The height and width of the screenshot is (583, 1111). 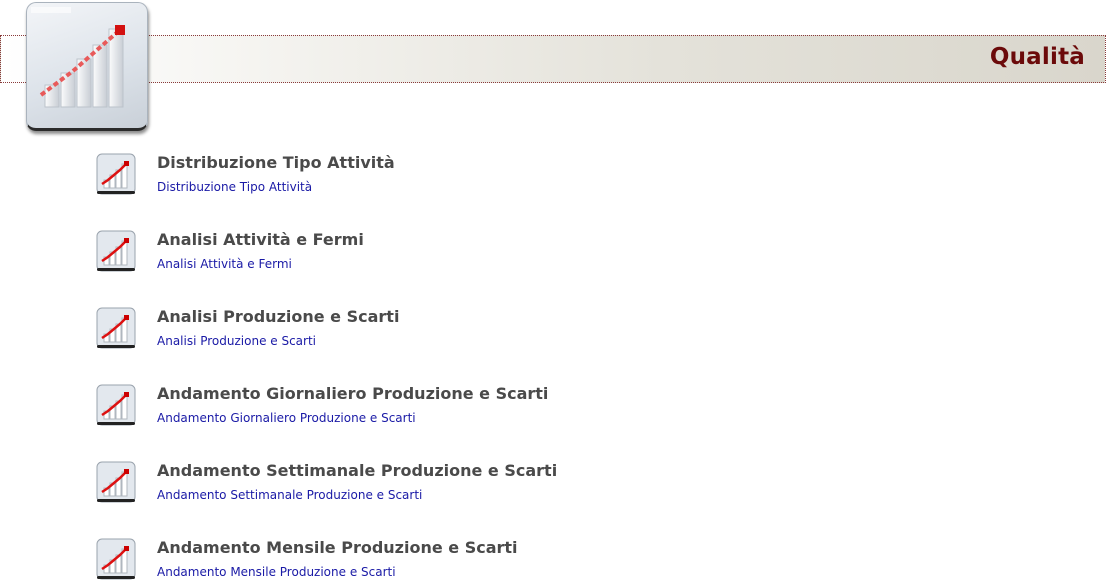 What do you see at coordinates (278, 316) in the screenshot?
I see `item-title: Analisi Produzione e Scarti` at bounding box center [278, 316].